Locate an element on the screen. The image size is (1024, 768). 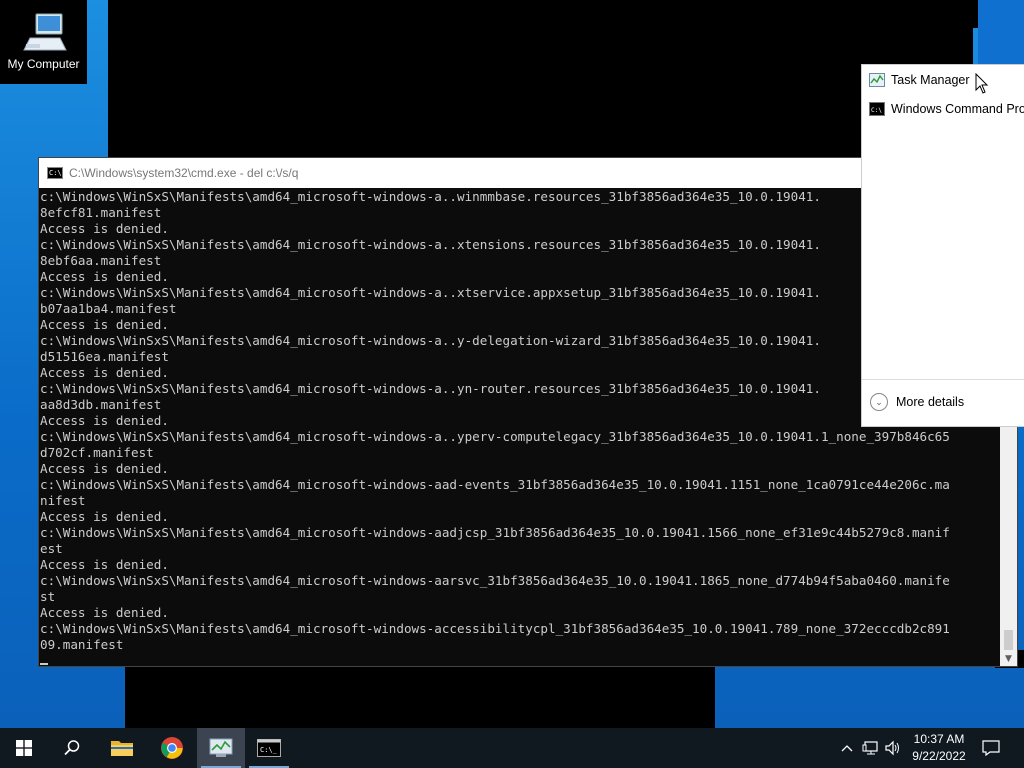
start-button is located at coordinates (24, 748).